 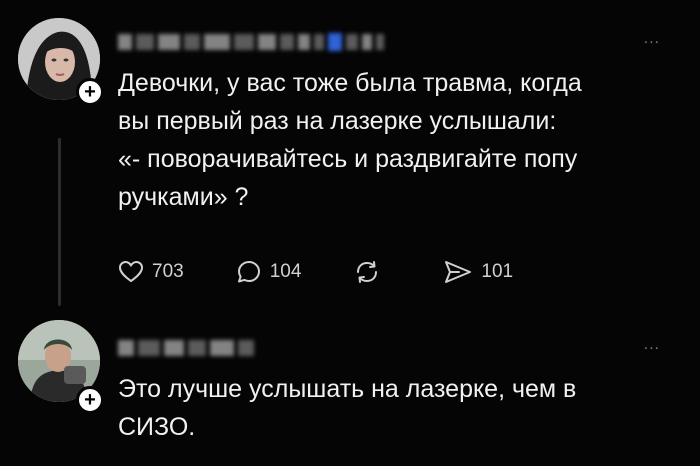 I want to click on share-button: 101, so click(x=478, y=272).